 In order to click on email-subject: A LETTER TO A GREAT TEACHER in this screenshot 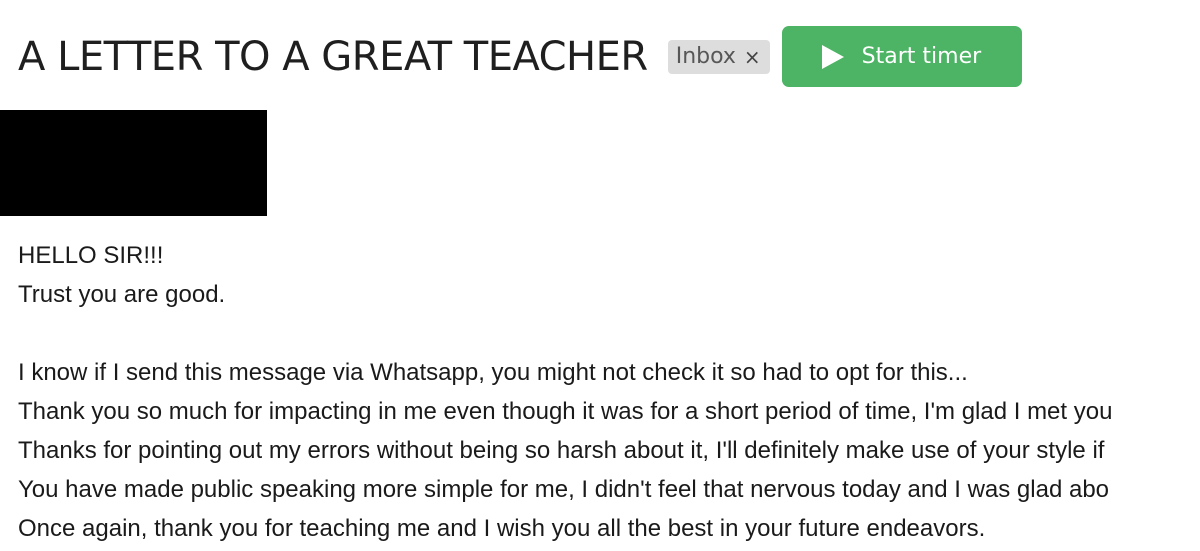, I will do `click(333, 56)`.